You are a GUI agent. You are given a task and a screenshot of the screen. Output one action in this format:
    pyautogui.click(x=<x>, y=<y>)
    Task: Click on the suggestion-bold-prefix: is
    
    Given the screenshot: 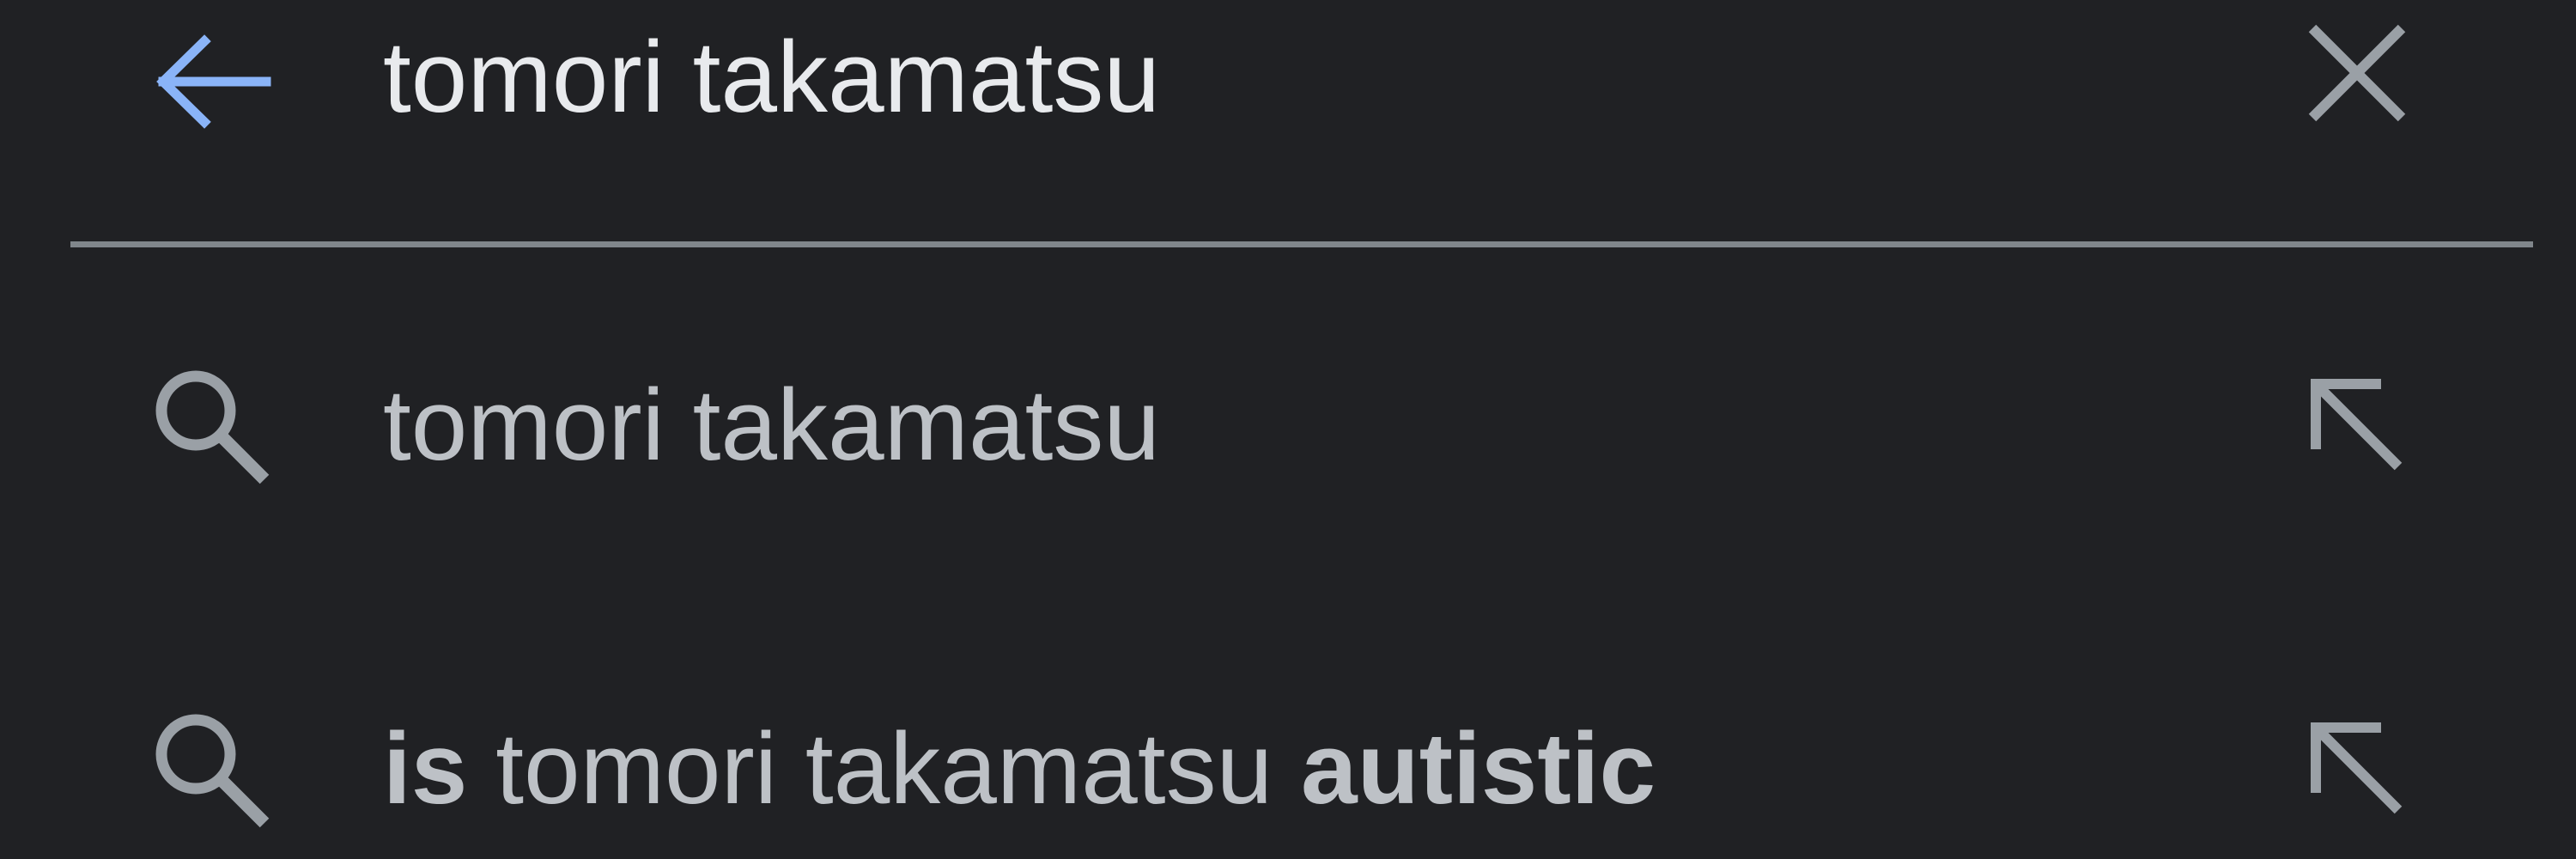 What is the action you would take?
    pyautogui.click(x=425, y=768)
    